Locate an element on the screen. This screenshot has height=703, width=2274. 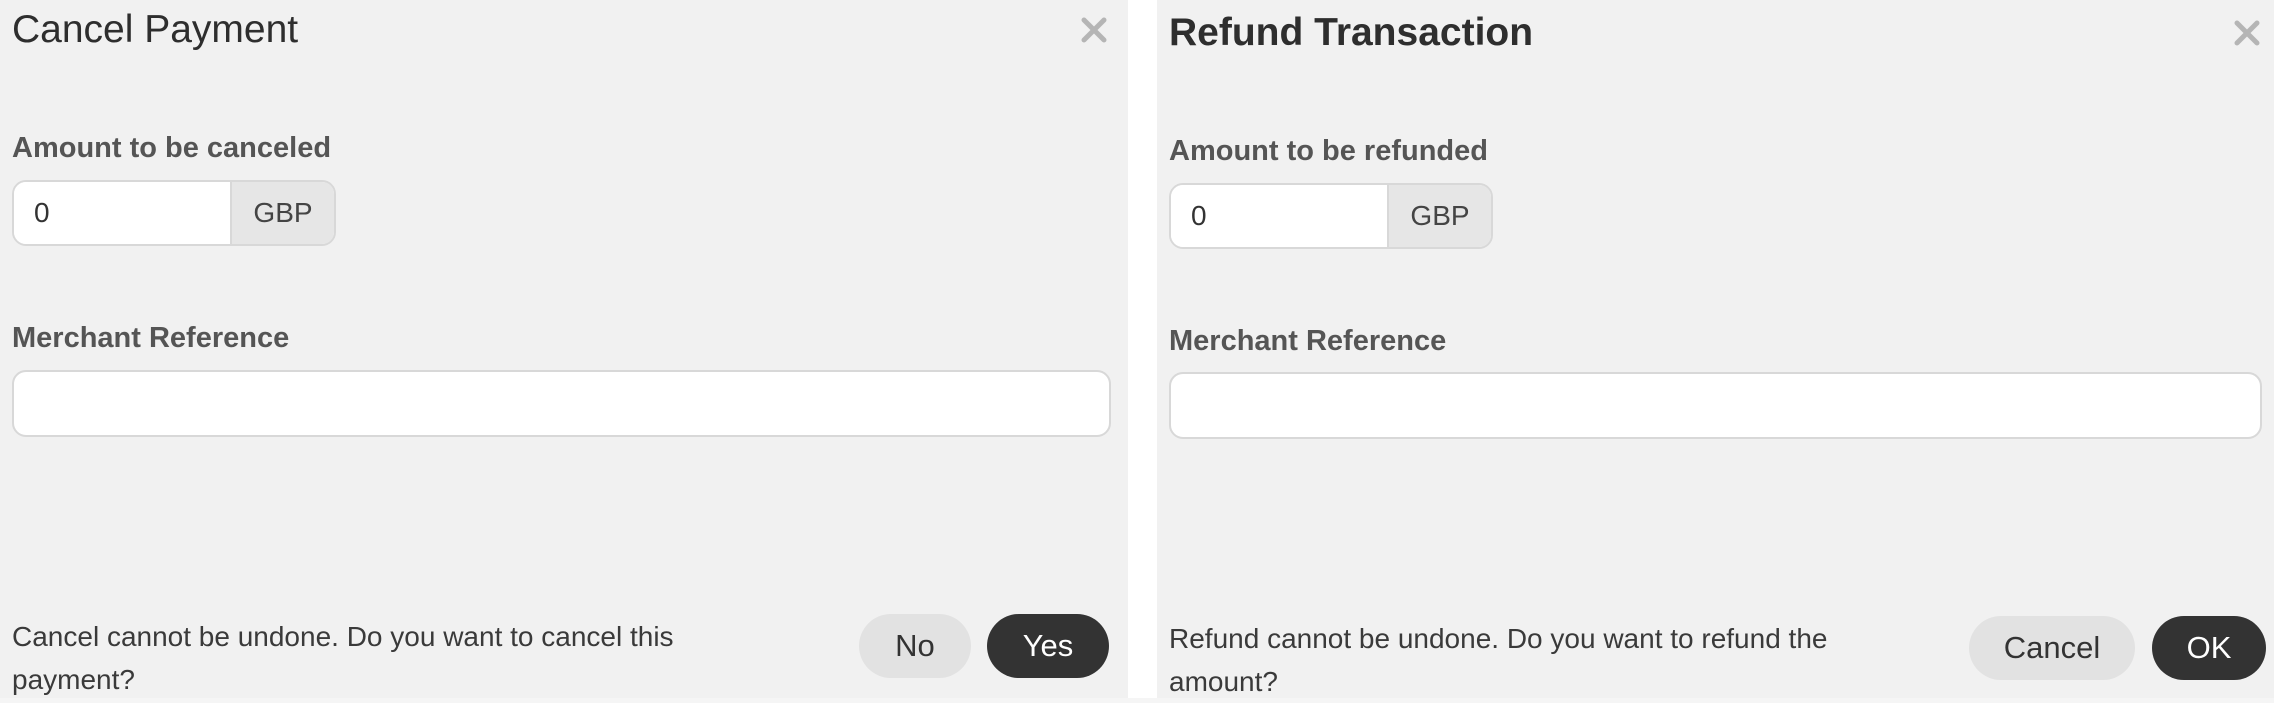
no-button: No is located at coordinates (915, 646).